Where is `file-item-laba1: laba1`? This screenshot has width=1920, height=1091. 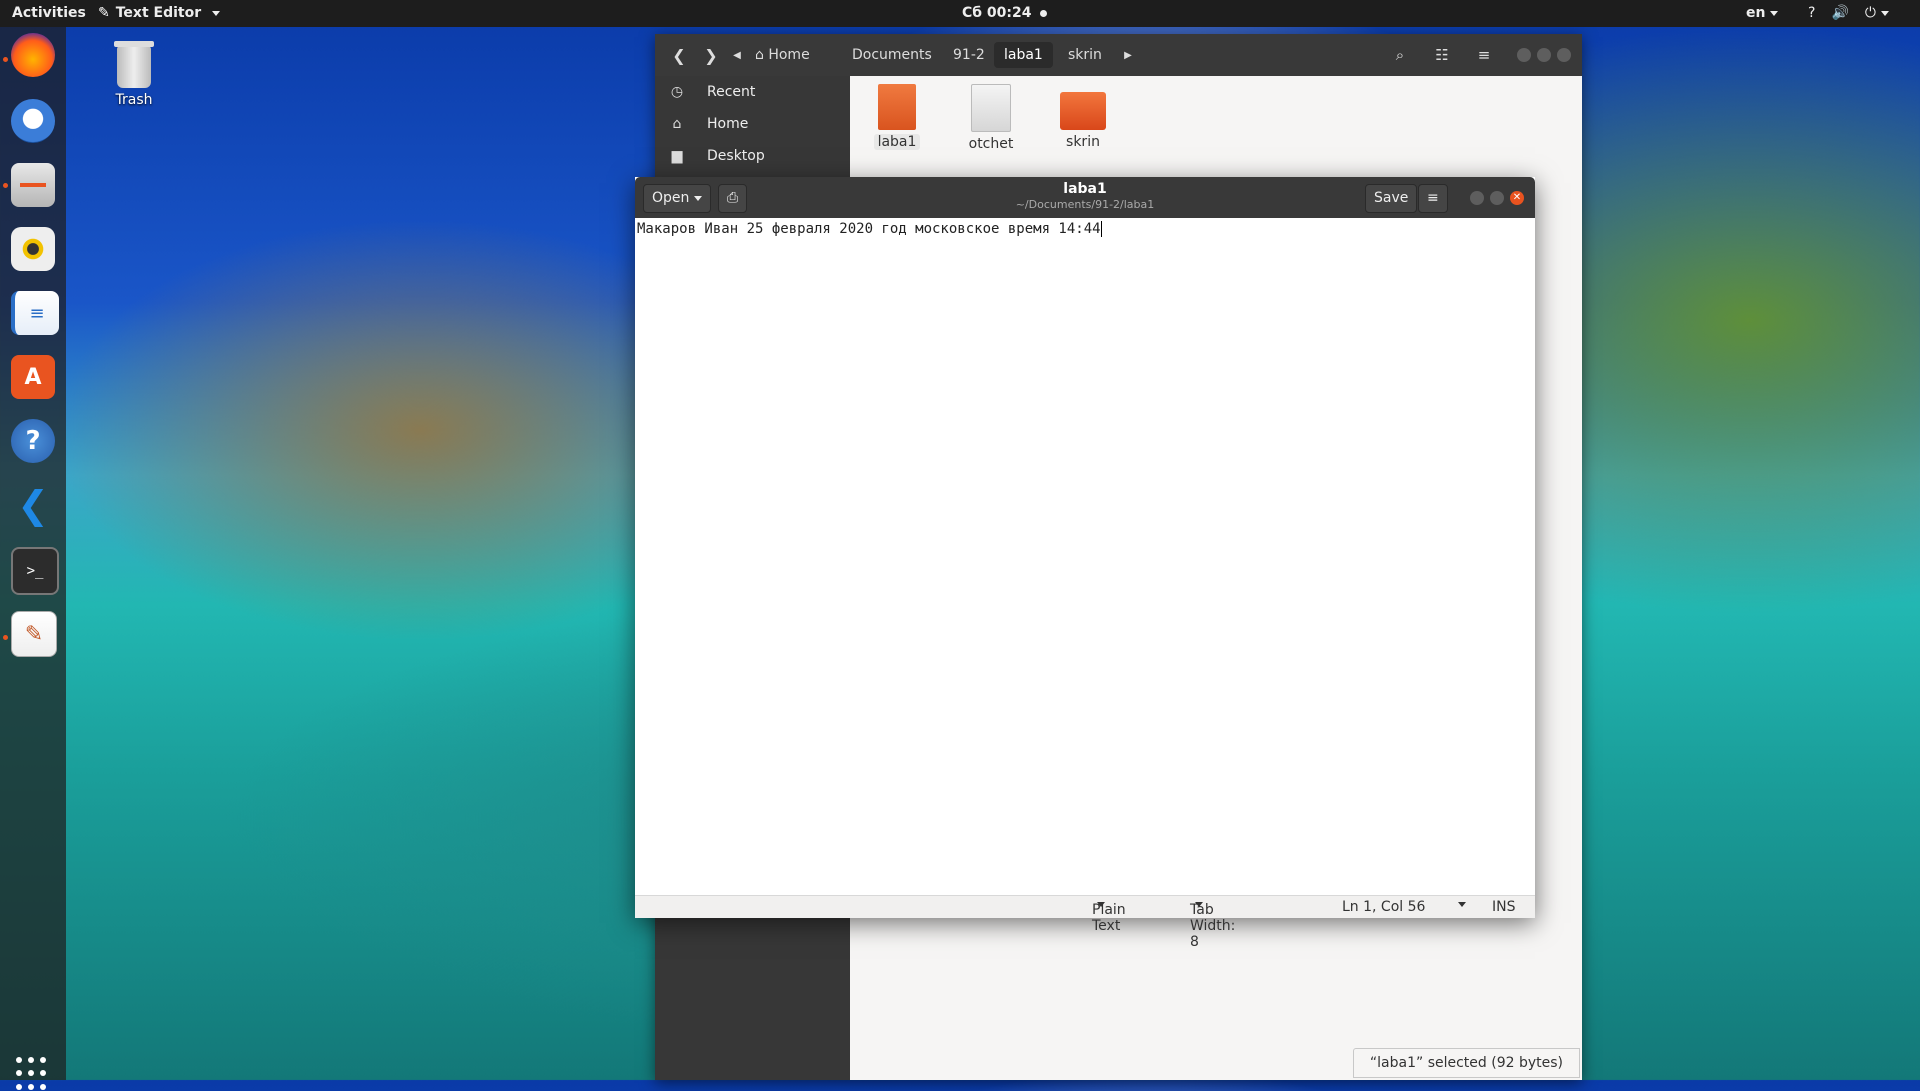
file-item-laba1: laba1 is located at coordinates (897, 117).